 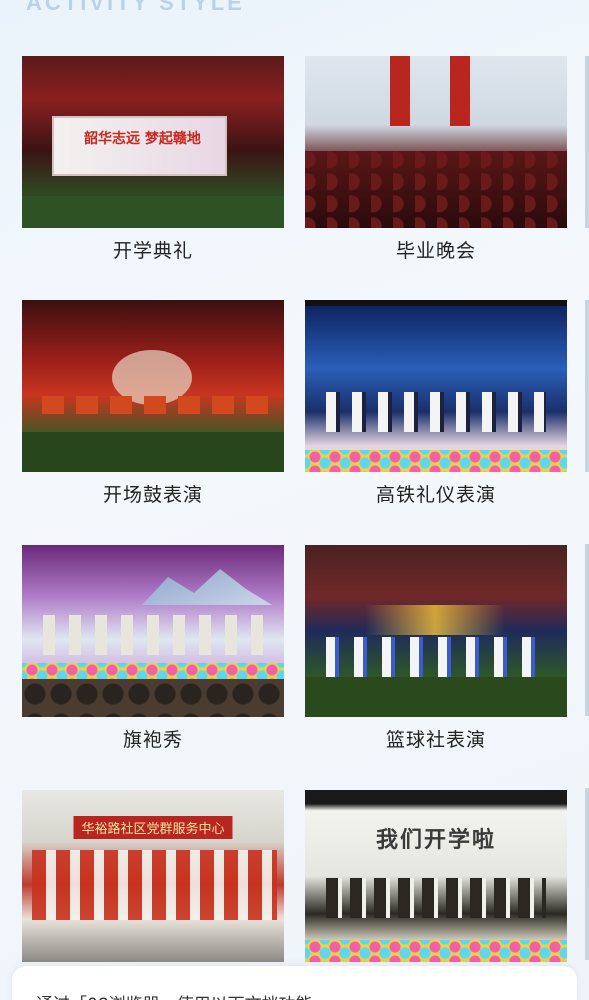 I want to click on gallery-caption: 毕业晚会, so click(x=435, y=251).